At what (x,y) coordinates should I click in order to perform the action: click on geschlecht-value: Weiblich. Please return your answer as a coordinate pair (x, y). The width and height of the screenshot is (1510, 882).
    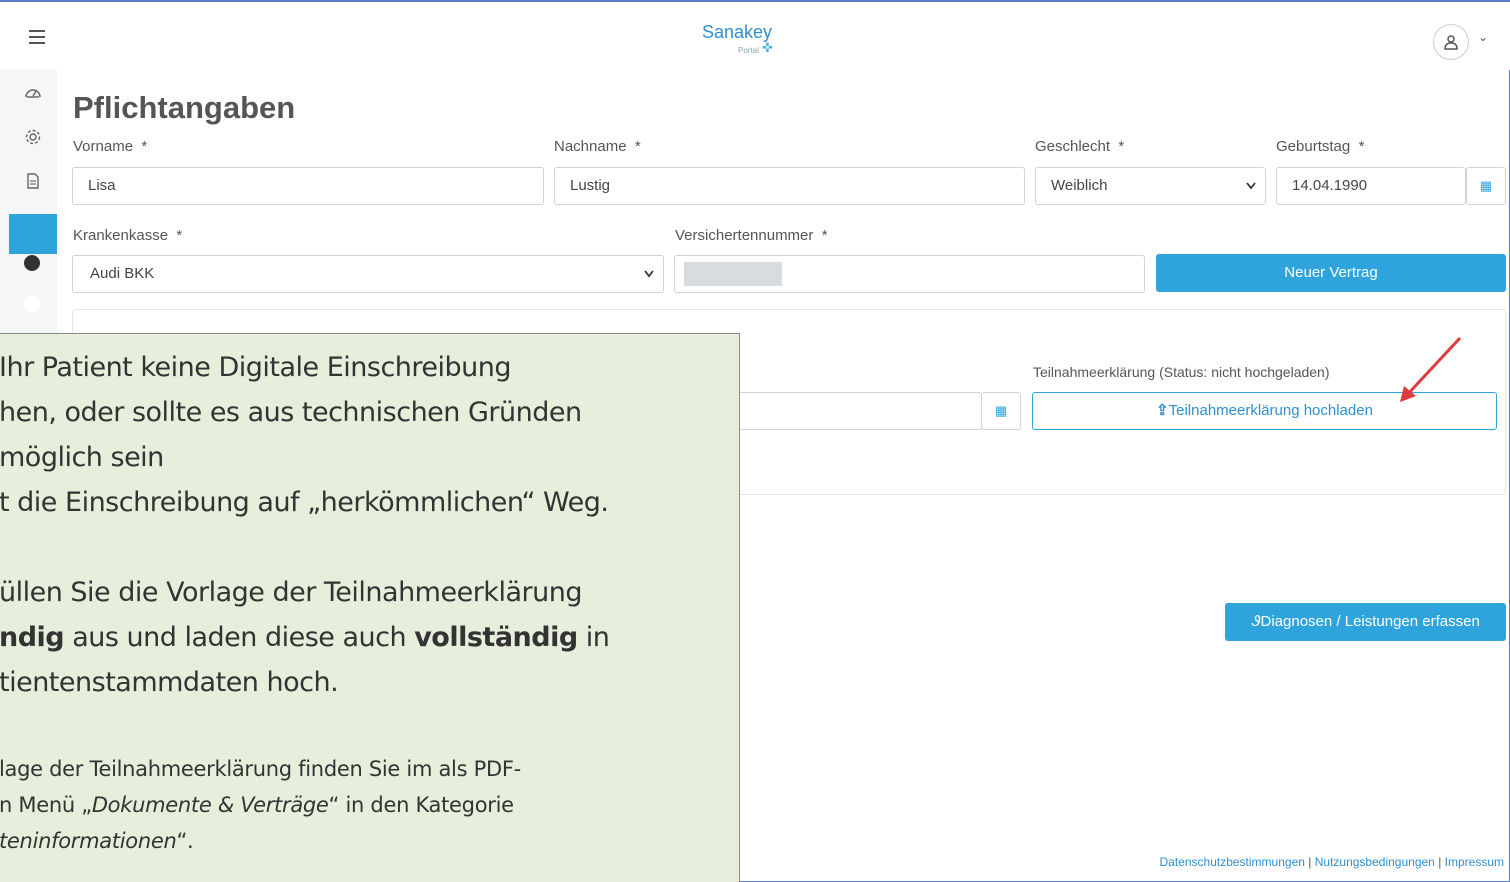
    Looking at the image, I should click on (1079, 185).